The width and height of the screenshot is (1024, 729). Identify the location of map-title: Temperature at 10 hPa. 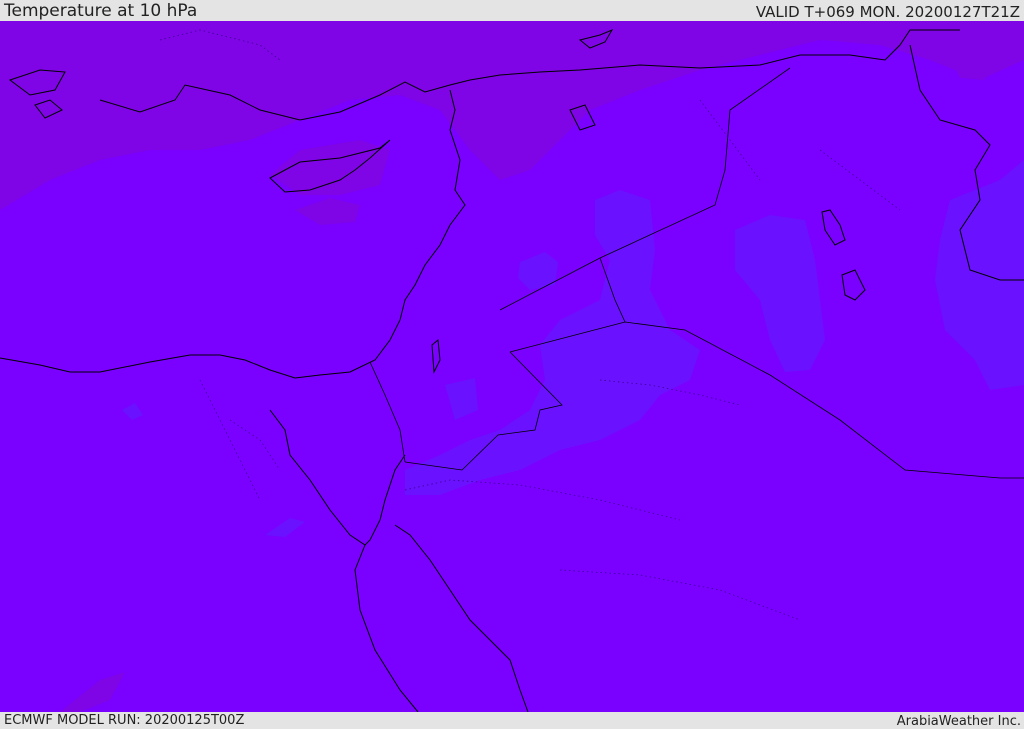
(101, 11).